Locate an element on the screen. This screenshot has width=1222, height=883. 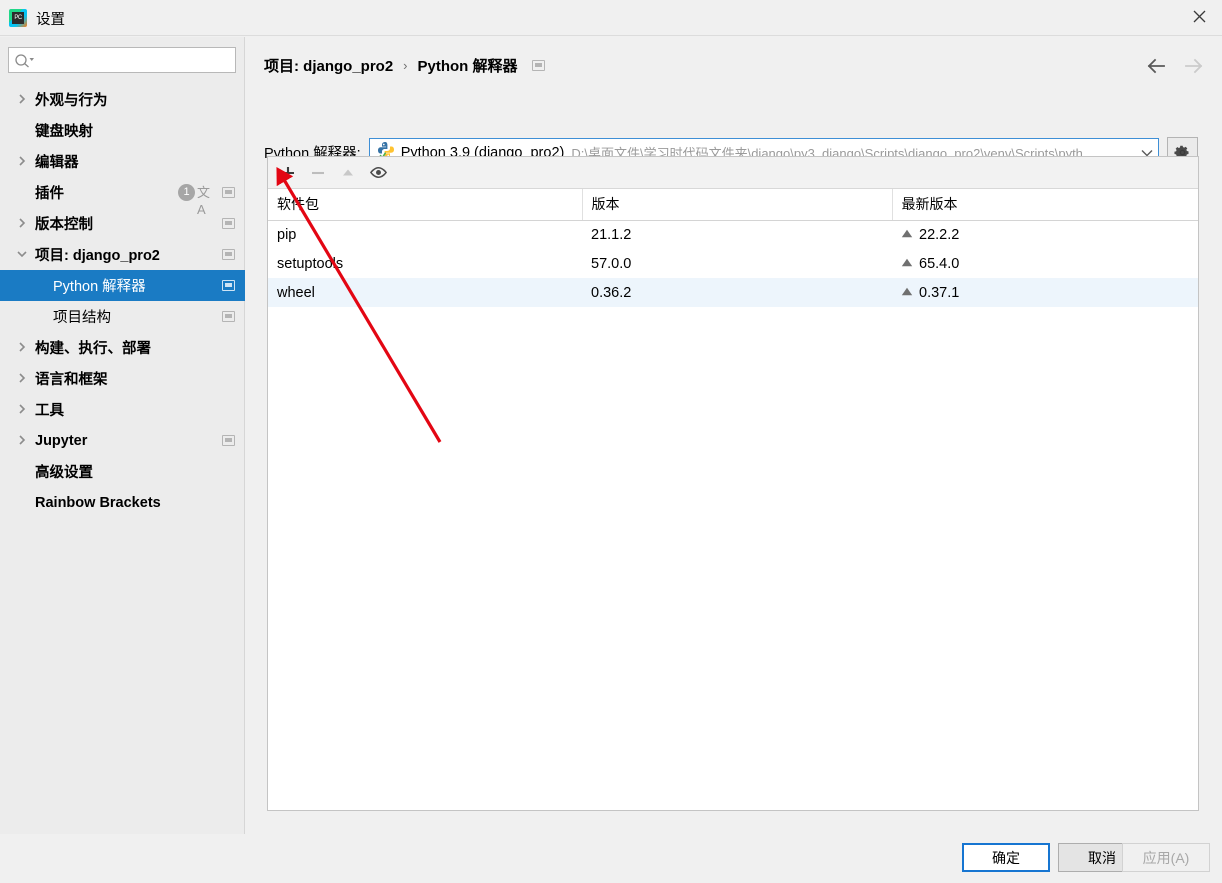
chevron-down-icon is located at coordinates (22, 254).